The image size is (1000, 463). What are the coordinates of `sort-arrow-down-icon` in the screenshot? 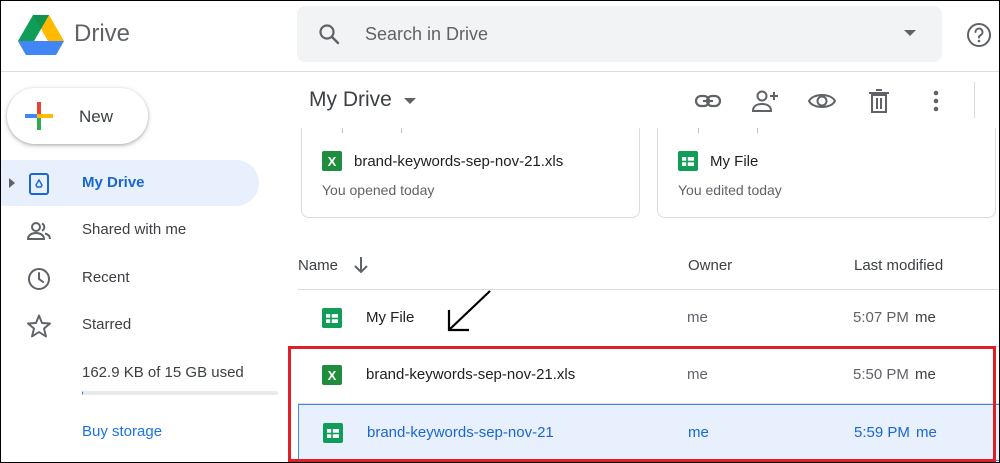 It's located at (361, 265).